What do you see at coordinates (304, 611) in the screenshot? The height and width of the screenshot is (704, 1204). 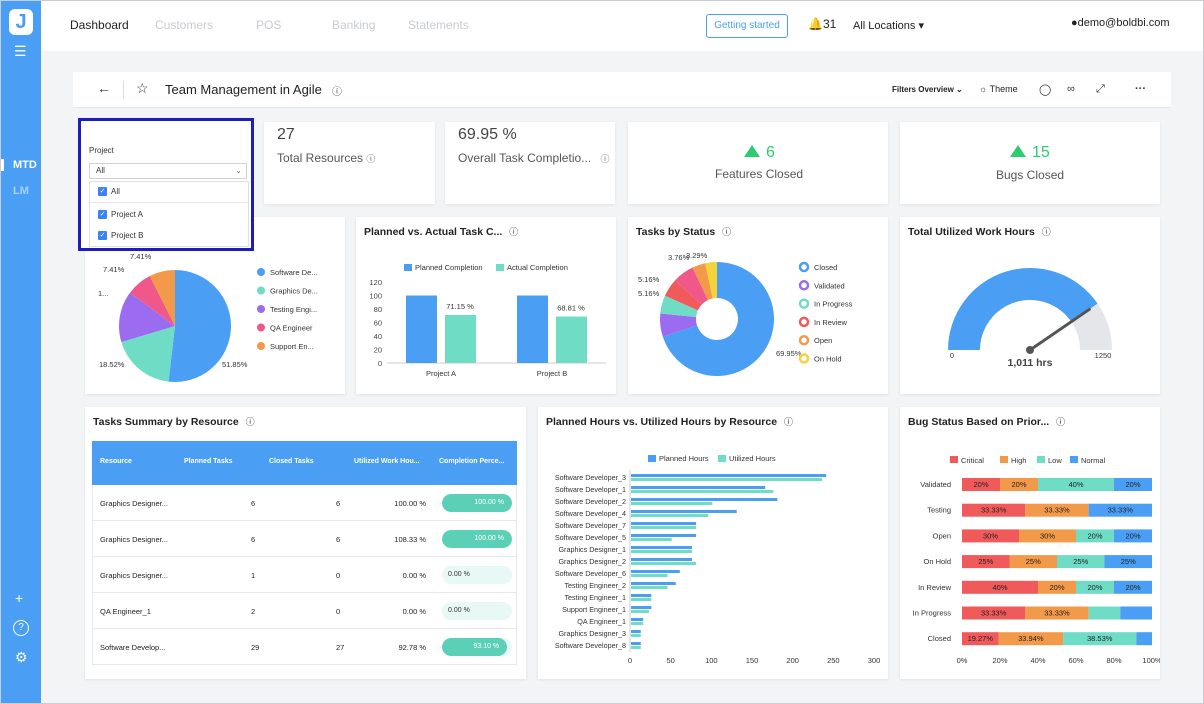 I see `table-row: QA Engineer_1 2 0 0.00 % 0.00 %` at bounding box center [304, 611].